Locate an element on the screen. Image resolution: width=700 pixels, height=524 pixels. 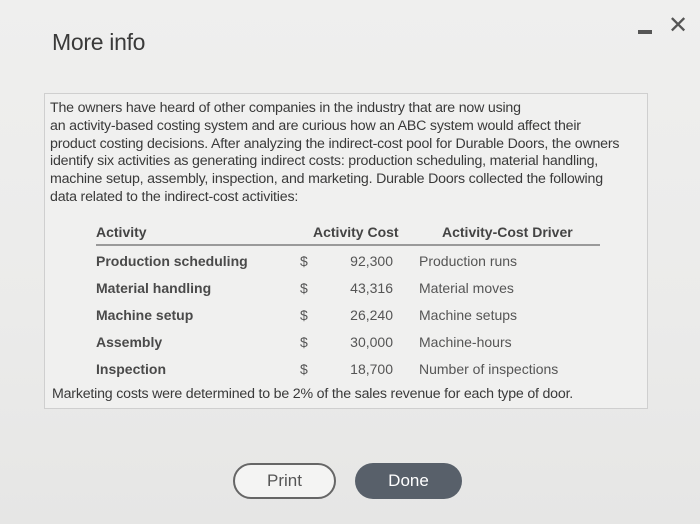
cost-driver: Machine setups is located at coordinates (468, 315).